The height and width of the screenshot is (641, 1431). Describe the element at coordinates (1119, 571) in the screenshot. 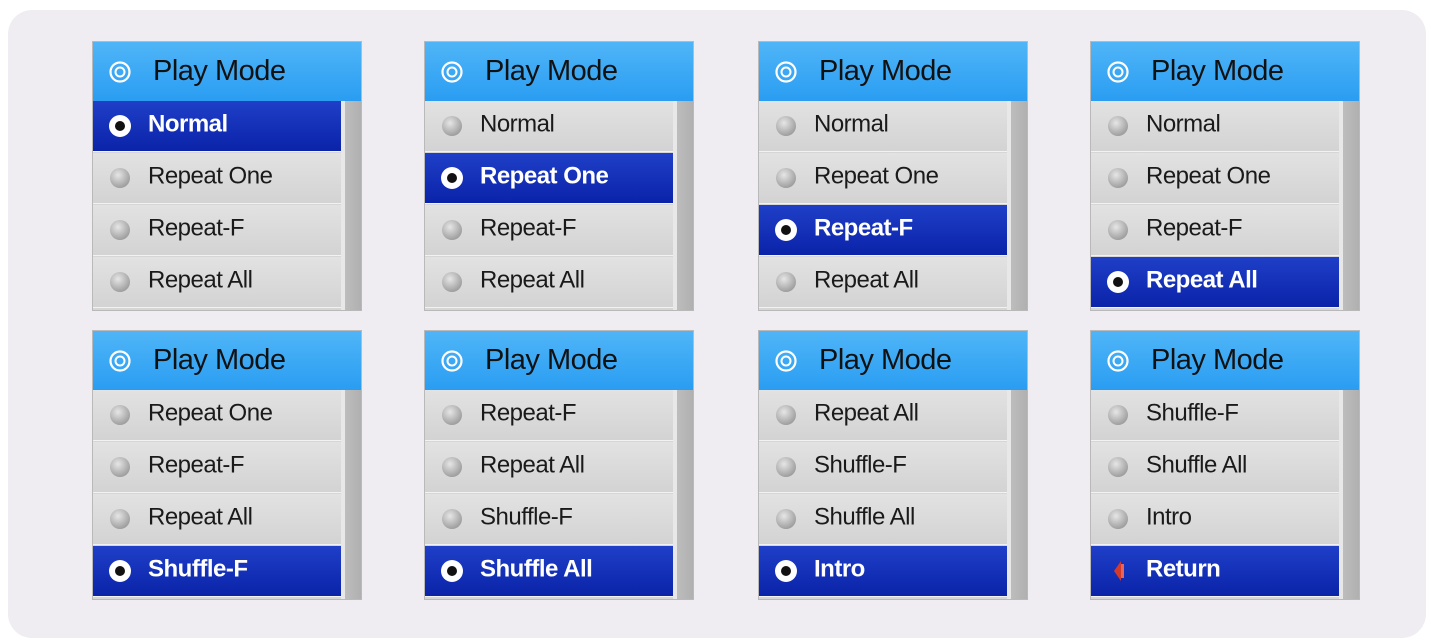

I see `return-arrow-icon` at that location.